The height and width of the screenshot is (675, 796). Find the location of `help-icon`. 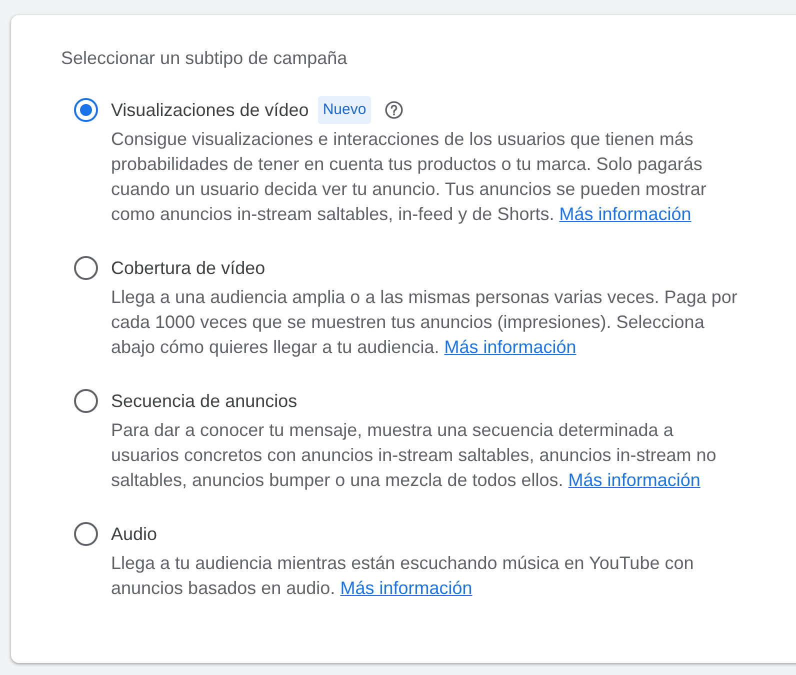

help-icon is located at coordinates (394, 110).